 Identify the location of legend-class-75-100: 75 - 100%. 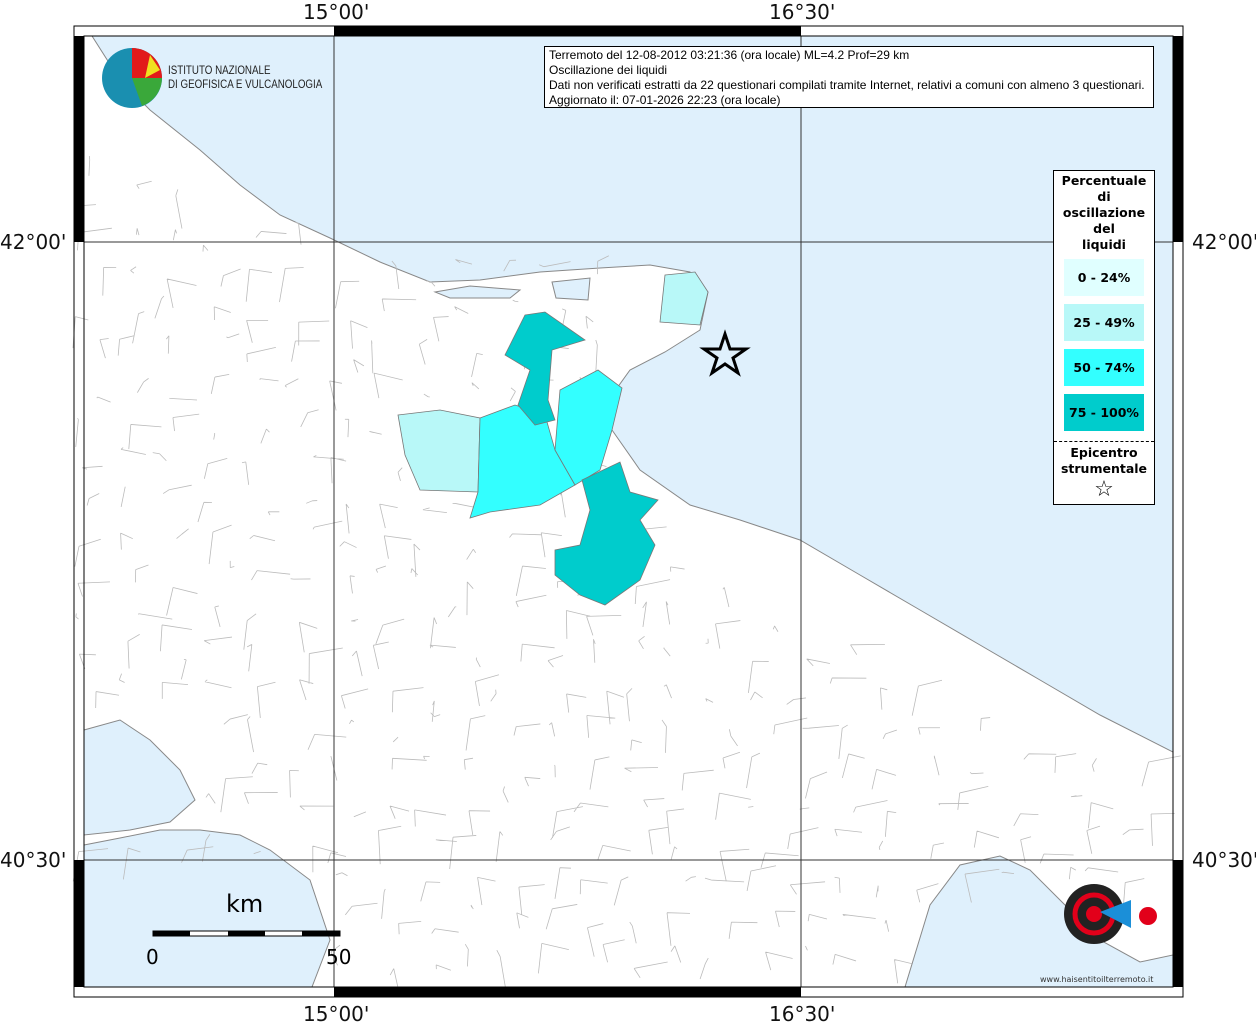
(1104, 412).